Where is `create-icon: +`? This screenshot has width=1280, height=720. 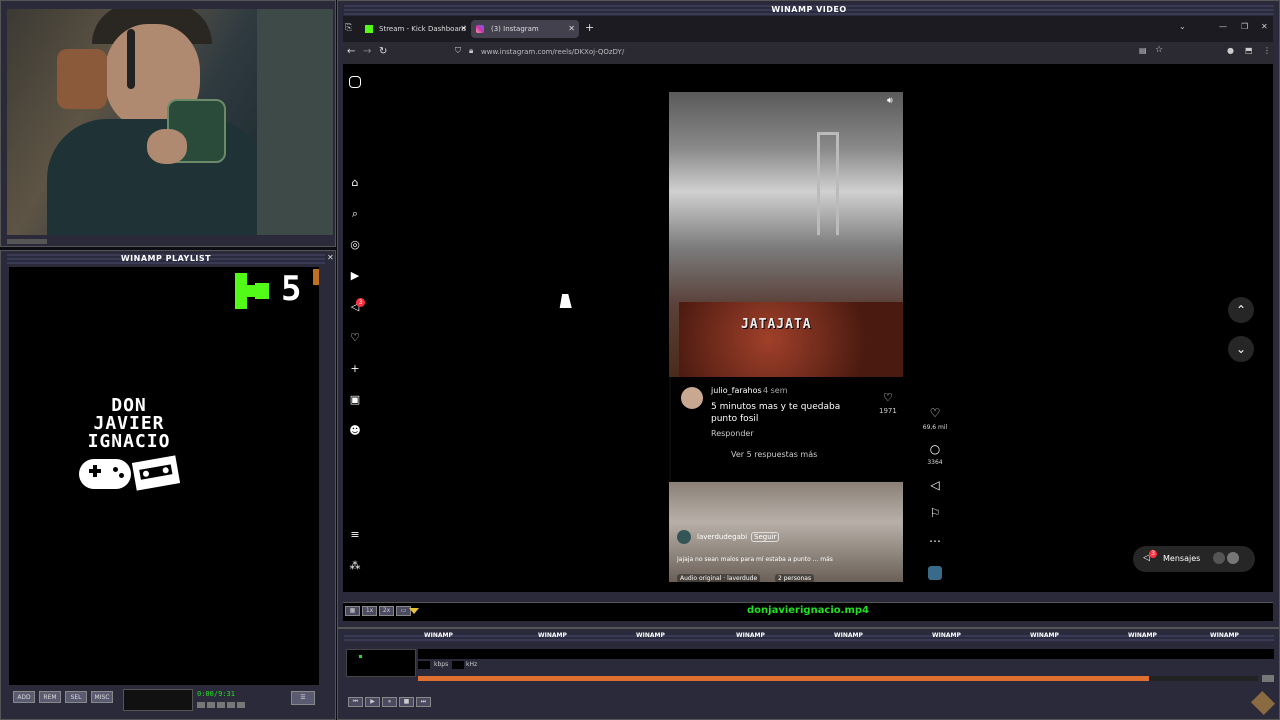 create-icon: + is located at coordinates (355, 369).